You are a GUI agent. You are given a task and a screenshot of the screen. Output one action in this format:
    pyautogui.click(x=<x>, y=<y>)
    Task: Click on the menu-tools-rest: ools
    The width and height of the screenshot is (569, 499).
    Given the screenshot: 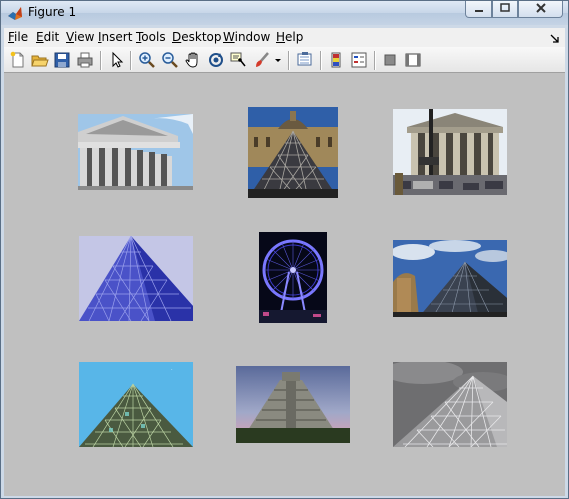 What is the action you would take?
    pyautogui.click(x=153, y=37)
    